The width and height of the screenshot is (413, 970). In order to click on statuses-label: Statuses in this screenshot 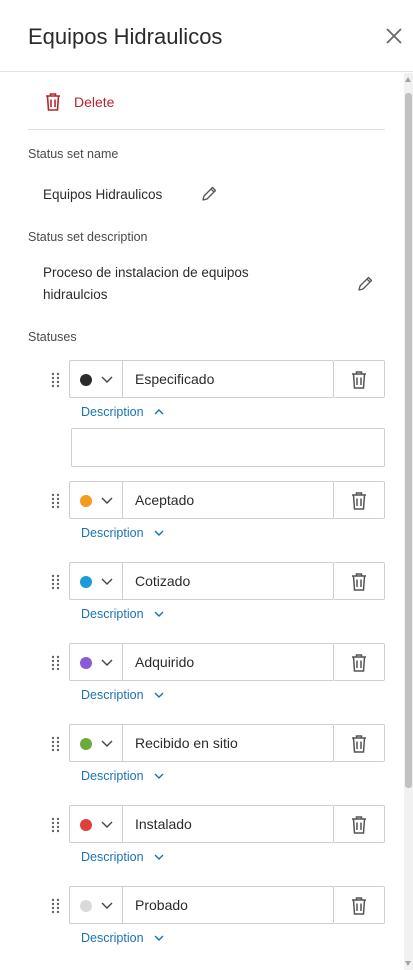, I will do `click(52, 337)`.